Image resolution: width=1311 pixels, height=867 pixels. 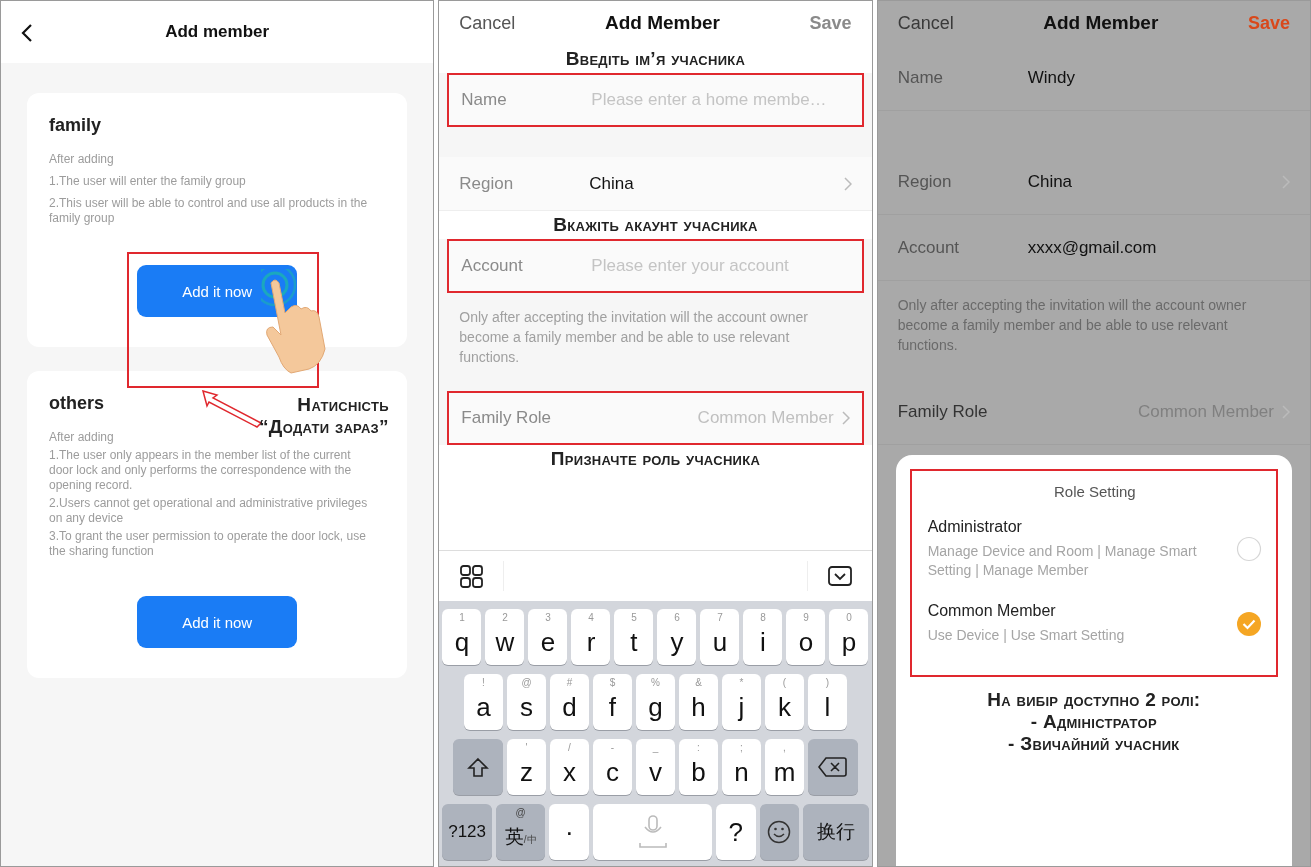 What do you see at coordinates (849, 637) in the screenshot?
I see `keyboard-key: 0 p` at bounding box center [849, 637].